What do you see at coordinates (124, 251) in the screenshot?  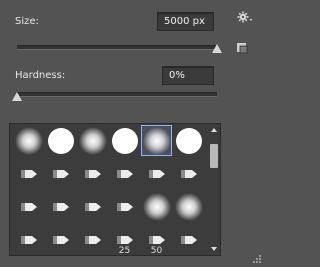 I see `brush-size-label: 25` at bounding box center [124, 251].